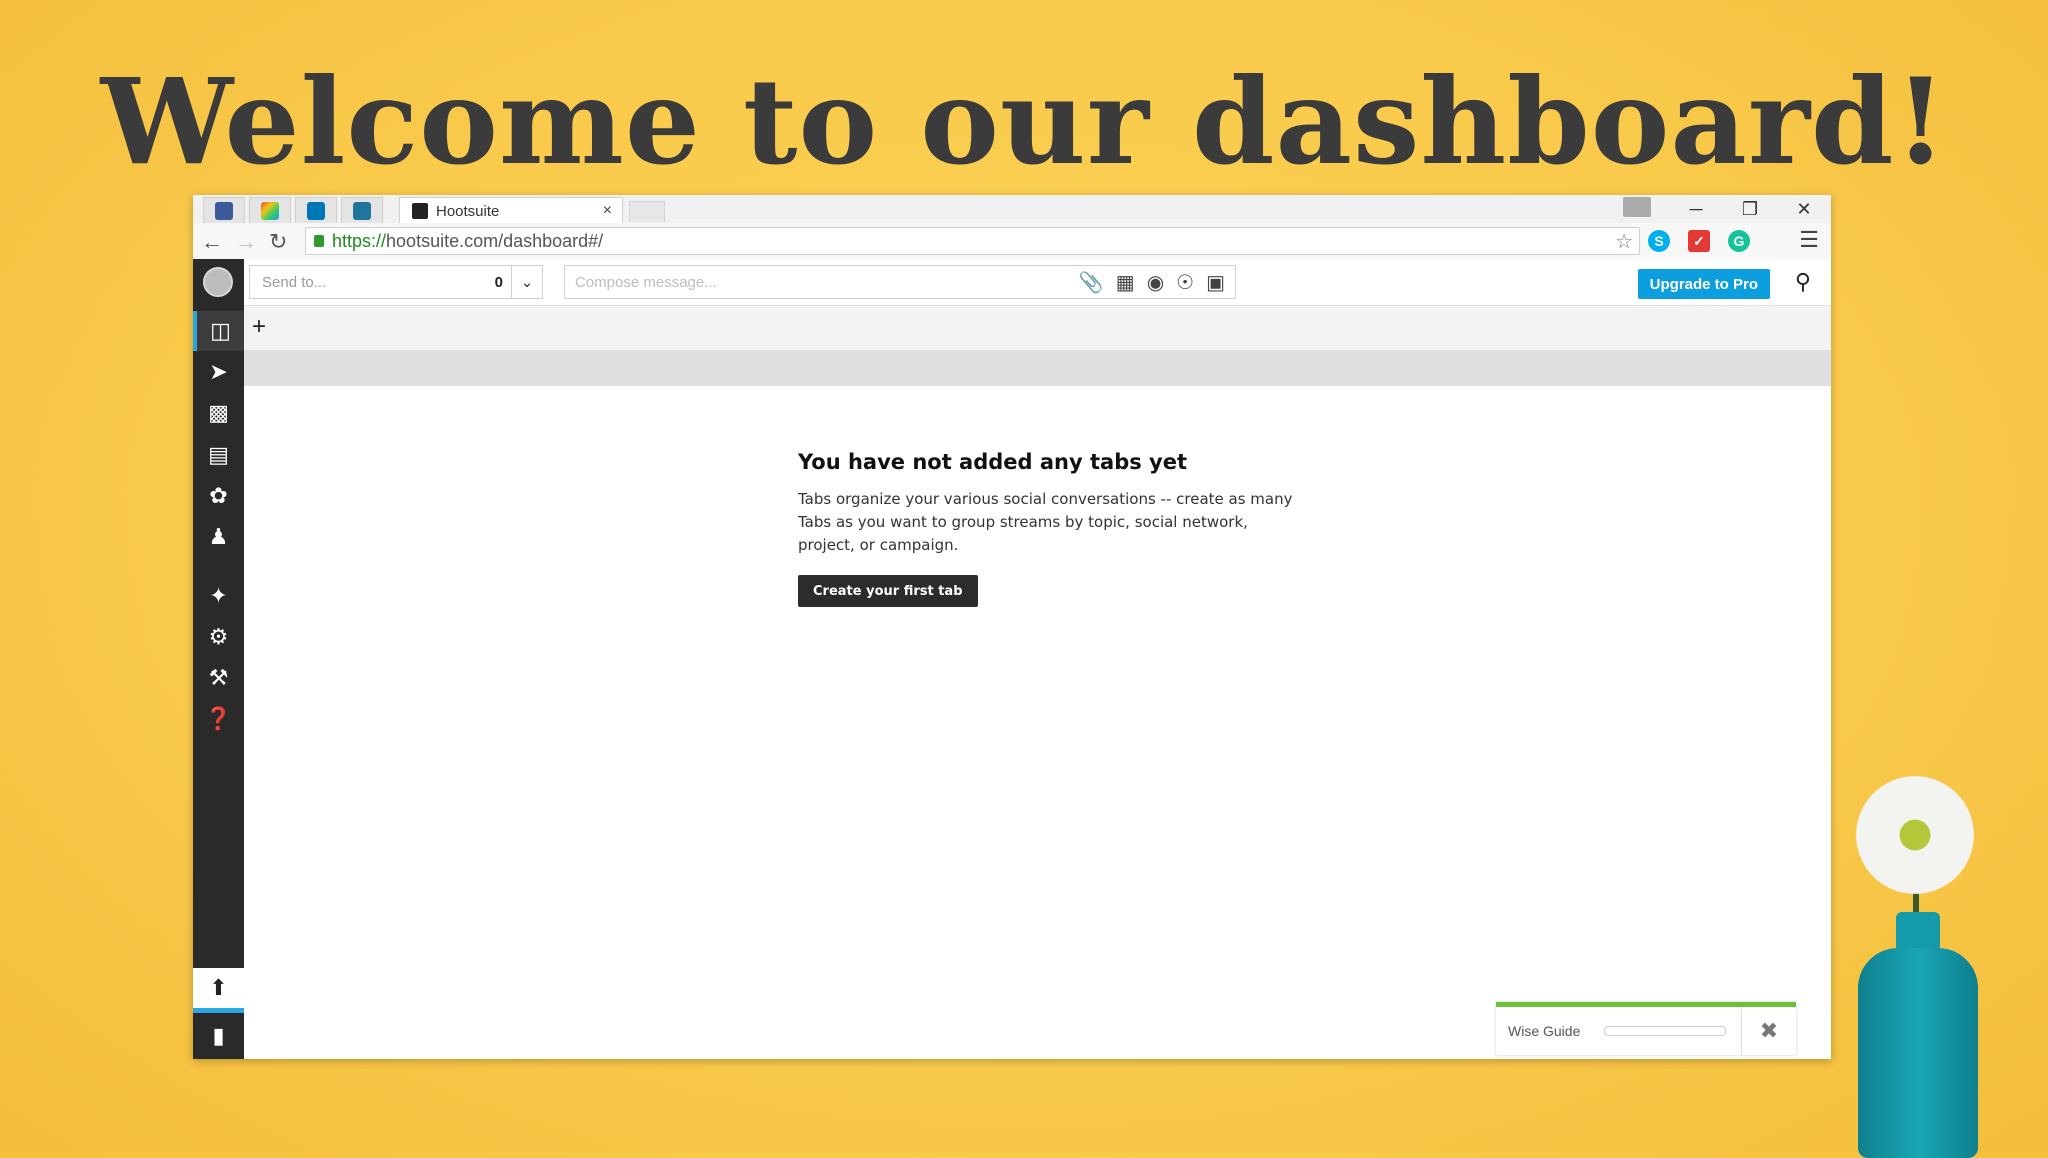 The image size is (2048, 1158). I want to click on analytics-icon: ▩, so click(218, 413).